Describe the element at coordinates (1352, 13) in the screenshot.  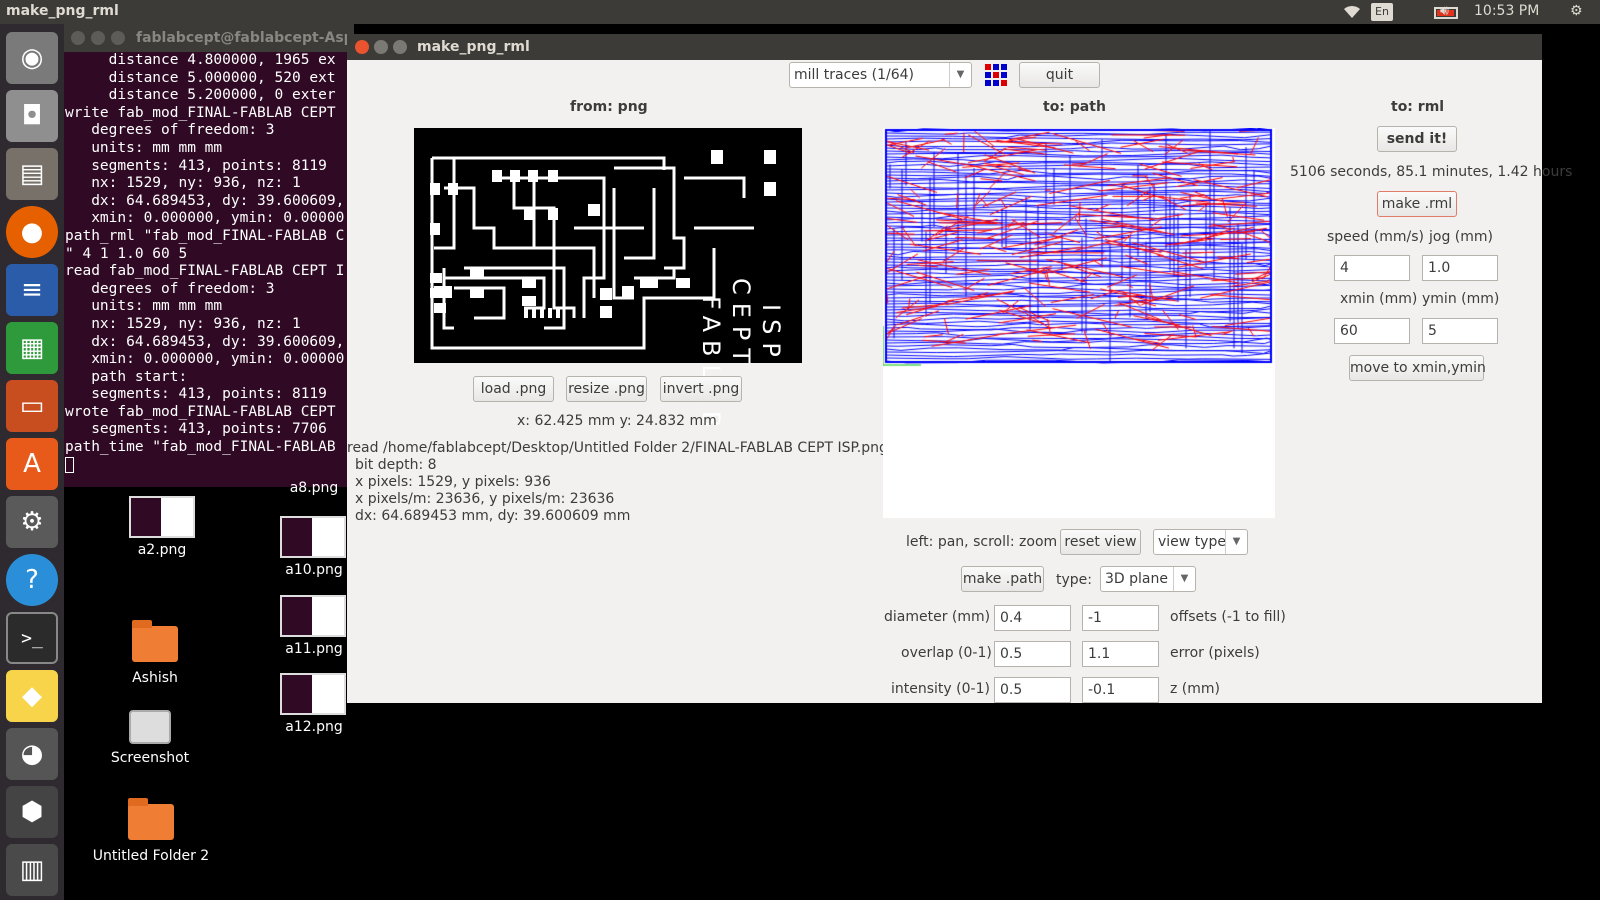
I see `wifi-icon` at that location.